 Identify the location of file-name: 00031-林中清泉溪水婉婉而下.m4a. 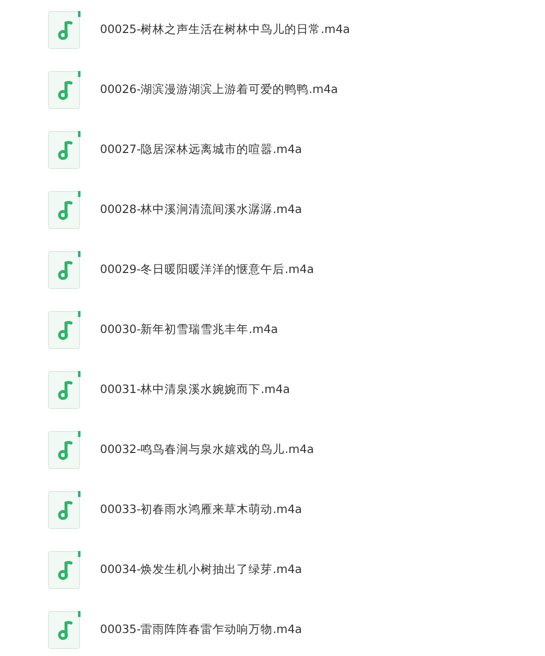
(195, 390).